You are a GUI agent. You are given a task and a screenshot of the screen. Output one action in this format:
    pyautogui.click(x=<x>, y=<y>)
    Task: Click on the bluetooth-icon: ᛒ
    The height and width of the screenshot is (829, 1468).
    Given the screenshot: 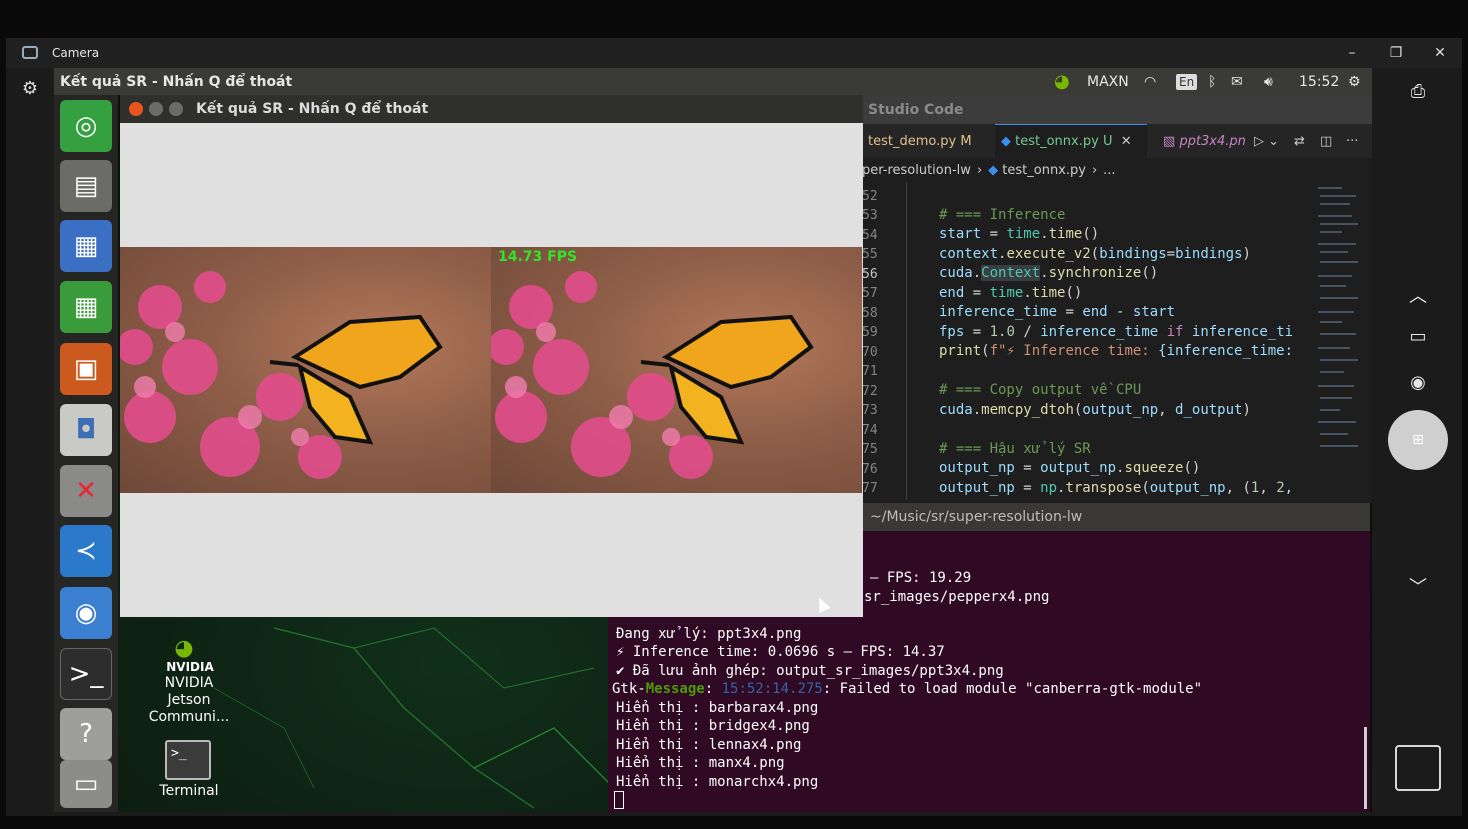 What is the action you would take?
    pyautogui.click(x=1212, y=81)
    